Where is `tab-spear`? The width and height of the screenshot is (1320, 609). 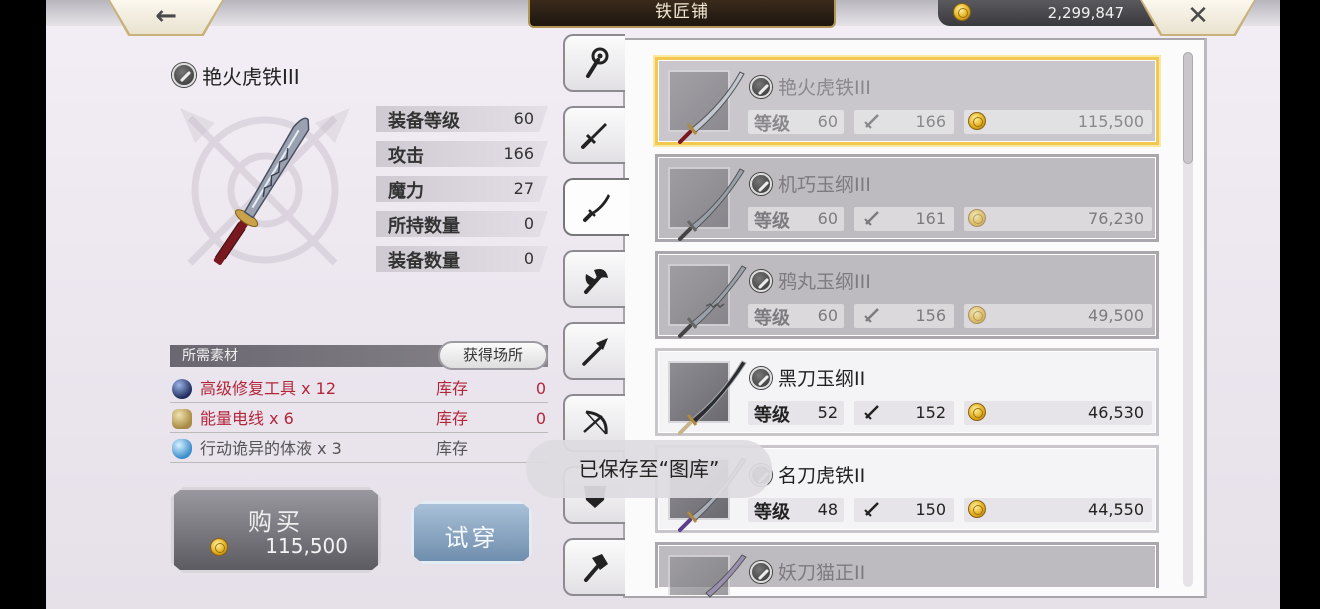
tab-spear is located at coordinates (594, 351).